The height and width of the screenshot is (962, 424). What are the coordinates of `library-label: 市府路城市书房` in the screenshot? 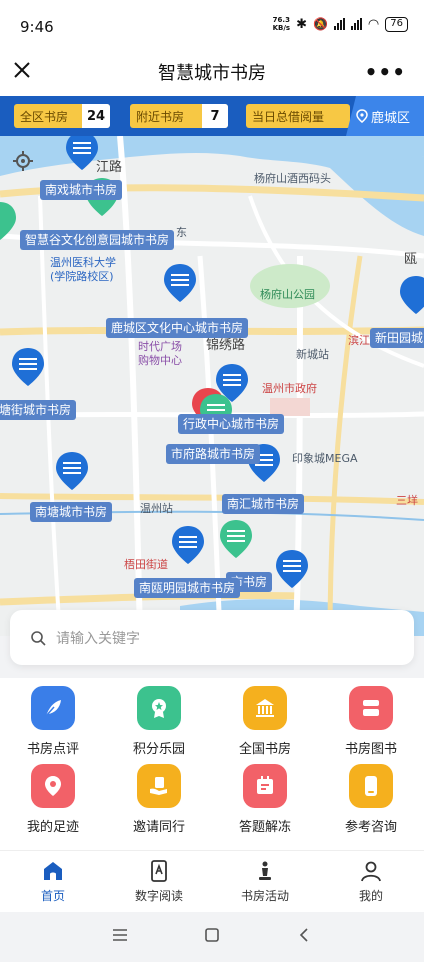 It's located at (213, 454).